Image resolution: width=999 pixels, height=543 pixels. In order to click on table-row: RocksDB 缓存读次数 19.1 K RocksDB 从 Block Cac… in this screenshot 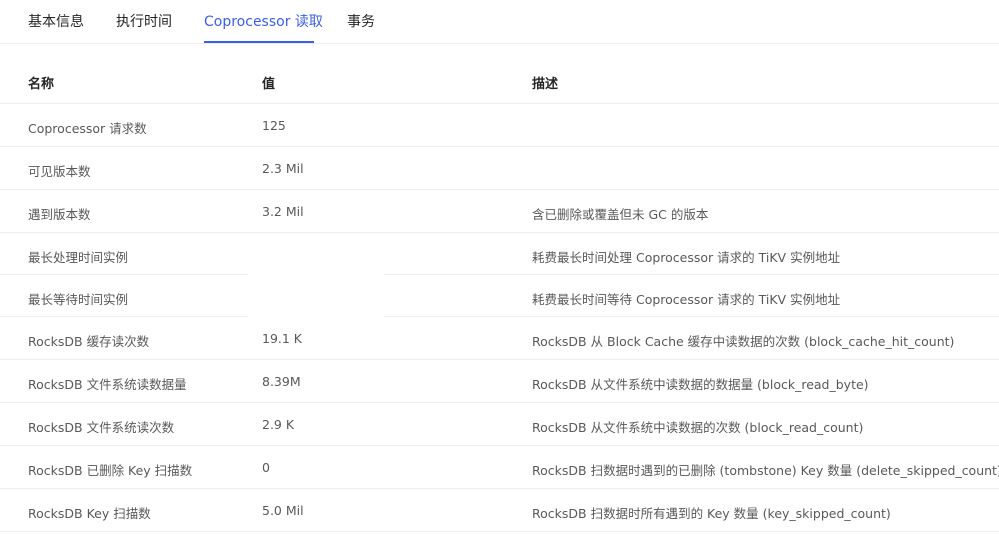, I will do `click(499, 338)`.